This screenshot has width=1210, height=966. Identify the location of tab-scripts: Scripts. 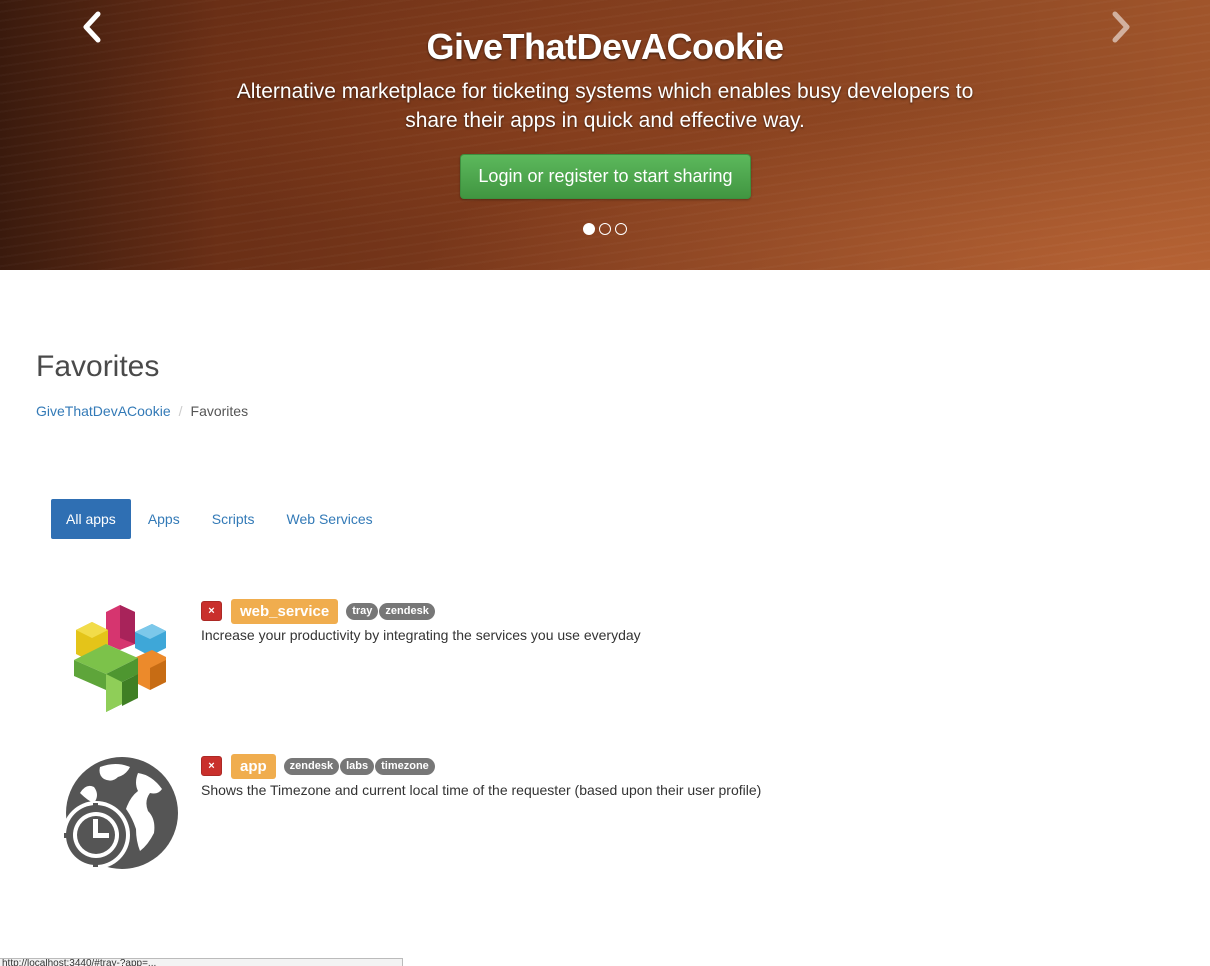
(233, 519).